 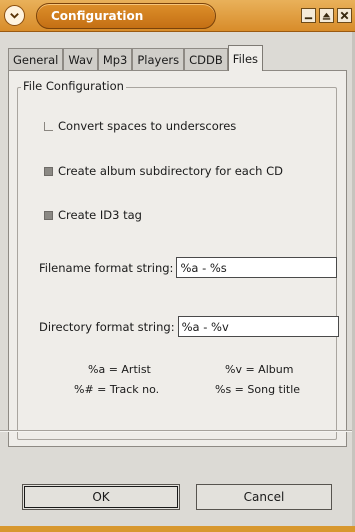 I want to click on filename-format-row: Filename format string: %a - %s, so click(x=188, y=267).